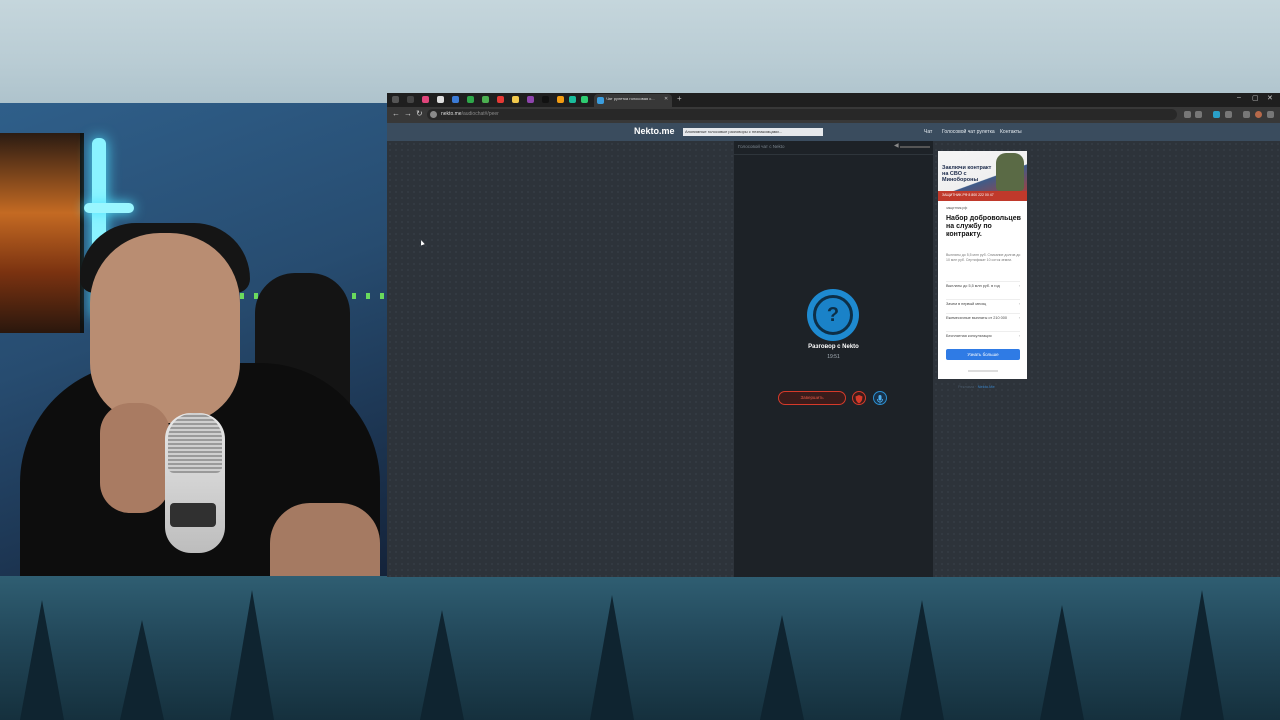 Image resolution: width=1280 pixels, height=720 pixels. I want to click on ad-cta-label: Узнать больше, so click(983, 354).